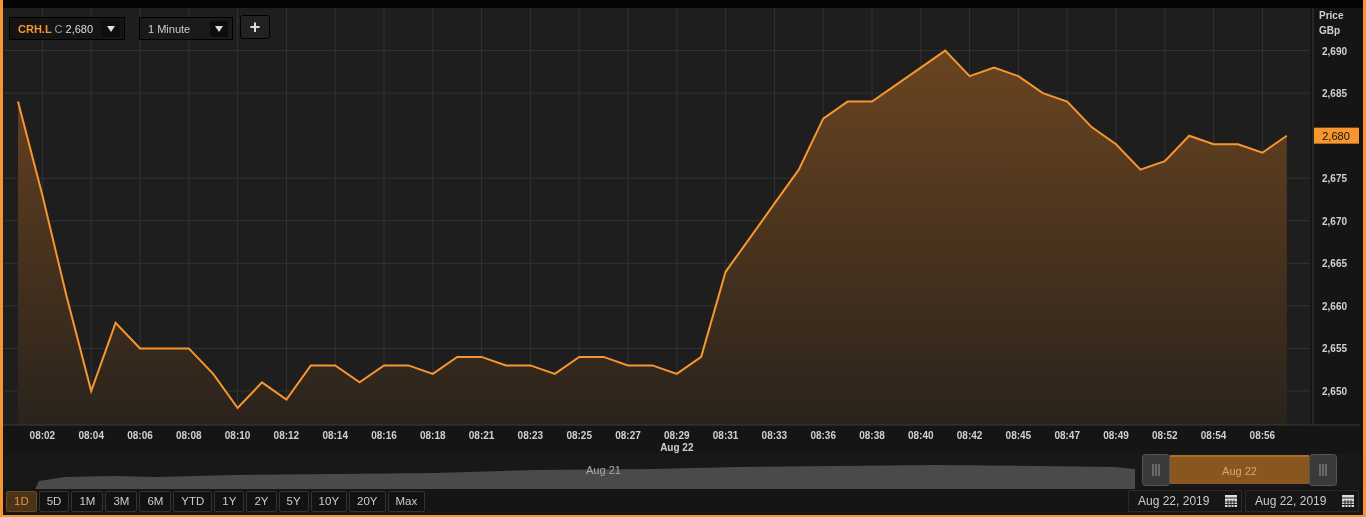  Describe the element at coordinates (186, 28) in the screenshot. I see `interval-selector: 1 Minute` at that location.